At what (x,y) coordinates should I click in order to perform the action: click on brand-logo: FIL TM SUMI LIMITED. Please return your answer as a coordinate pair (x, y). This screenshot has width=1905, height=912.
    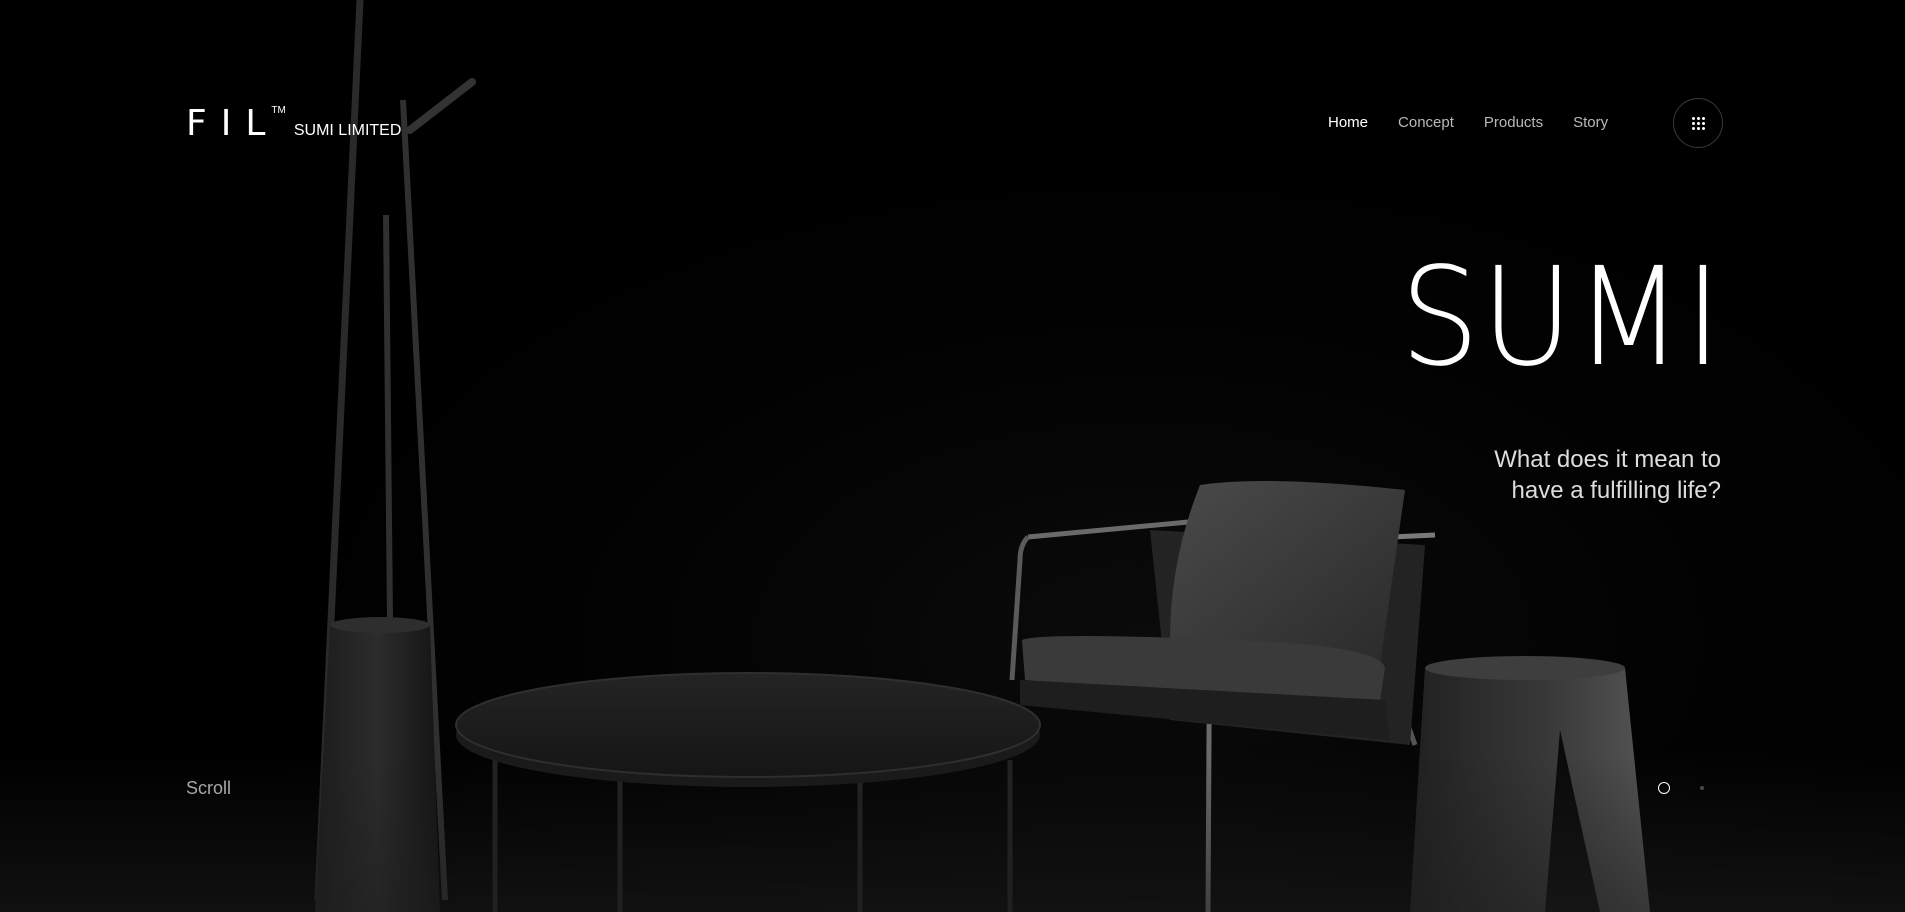
    Looking at the image, I should click on (294, 123).